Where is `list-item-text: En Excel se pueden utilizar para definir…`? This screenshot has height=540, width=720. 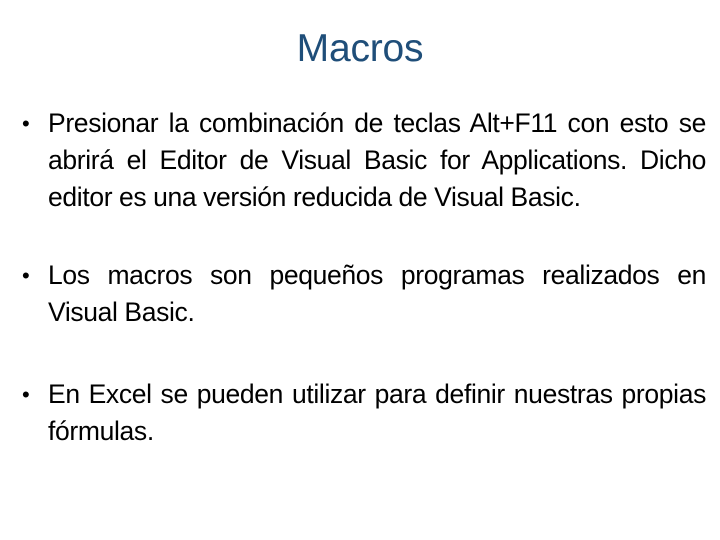 list-item-text: En Excel se pueden utilizar para definir… is located at coordinates (377, 412).